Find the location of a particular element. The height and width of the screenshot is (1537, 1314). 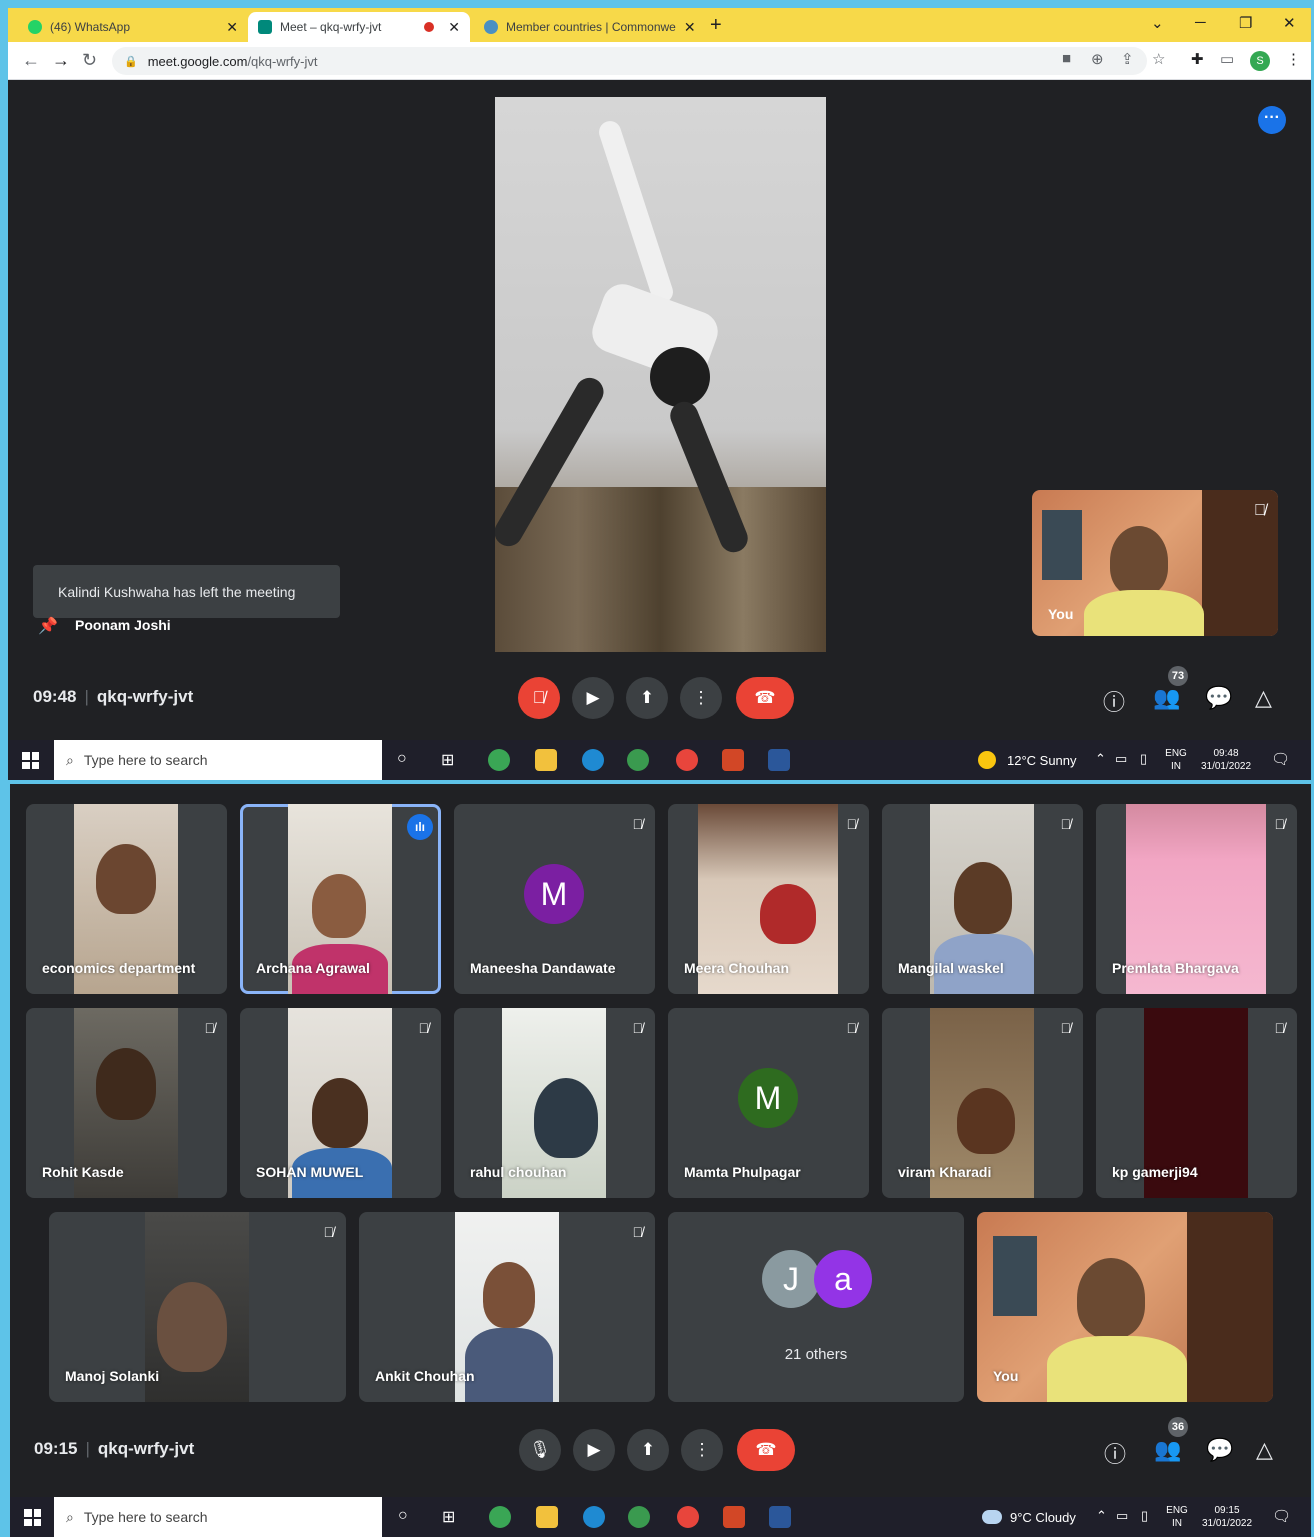

participant-tile: economics department is located at coordinates (126, 899).